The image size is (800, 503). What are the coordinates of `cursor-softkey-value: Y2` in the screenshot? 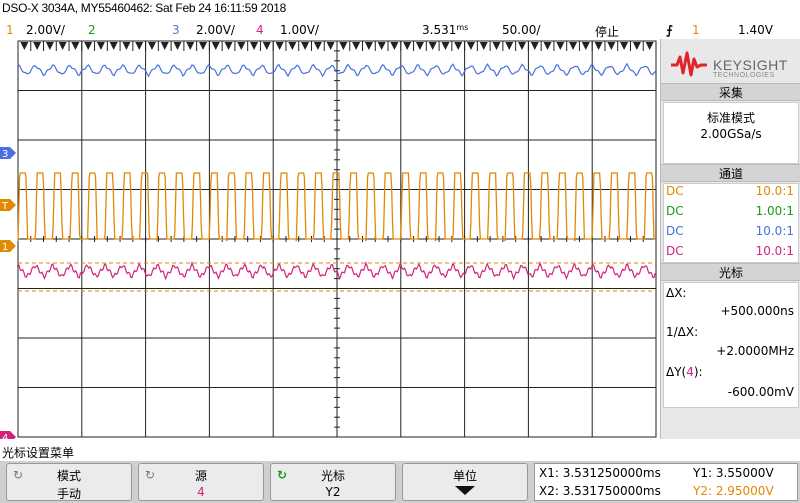 It's located at (333, 492).